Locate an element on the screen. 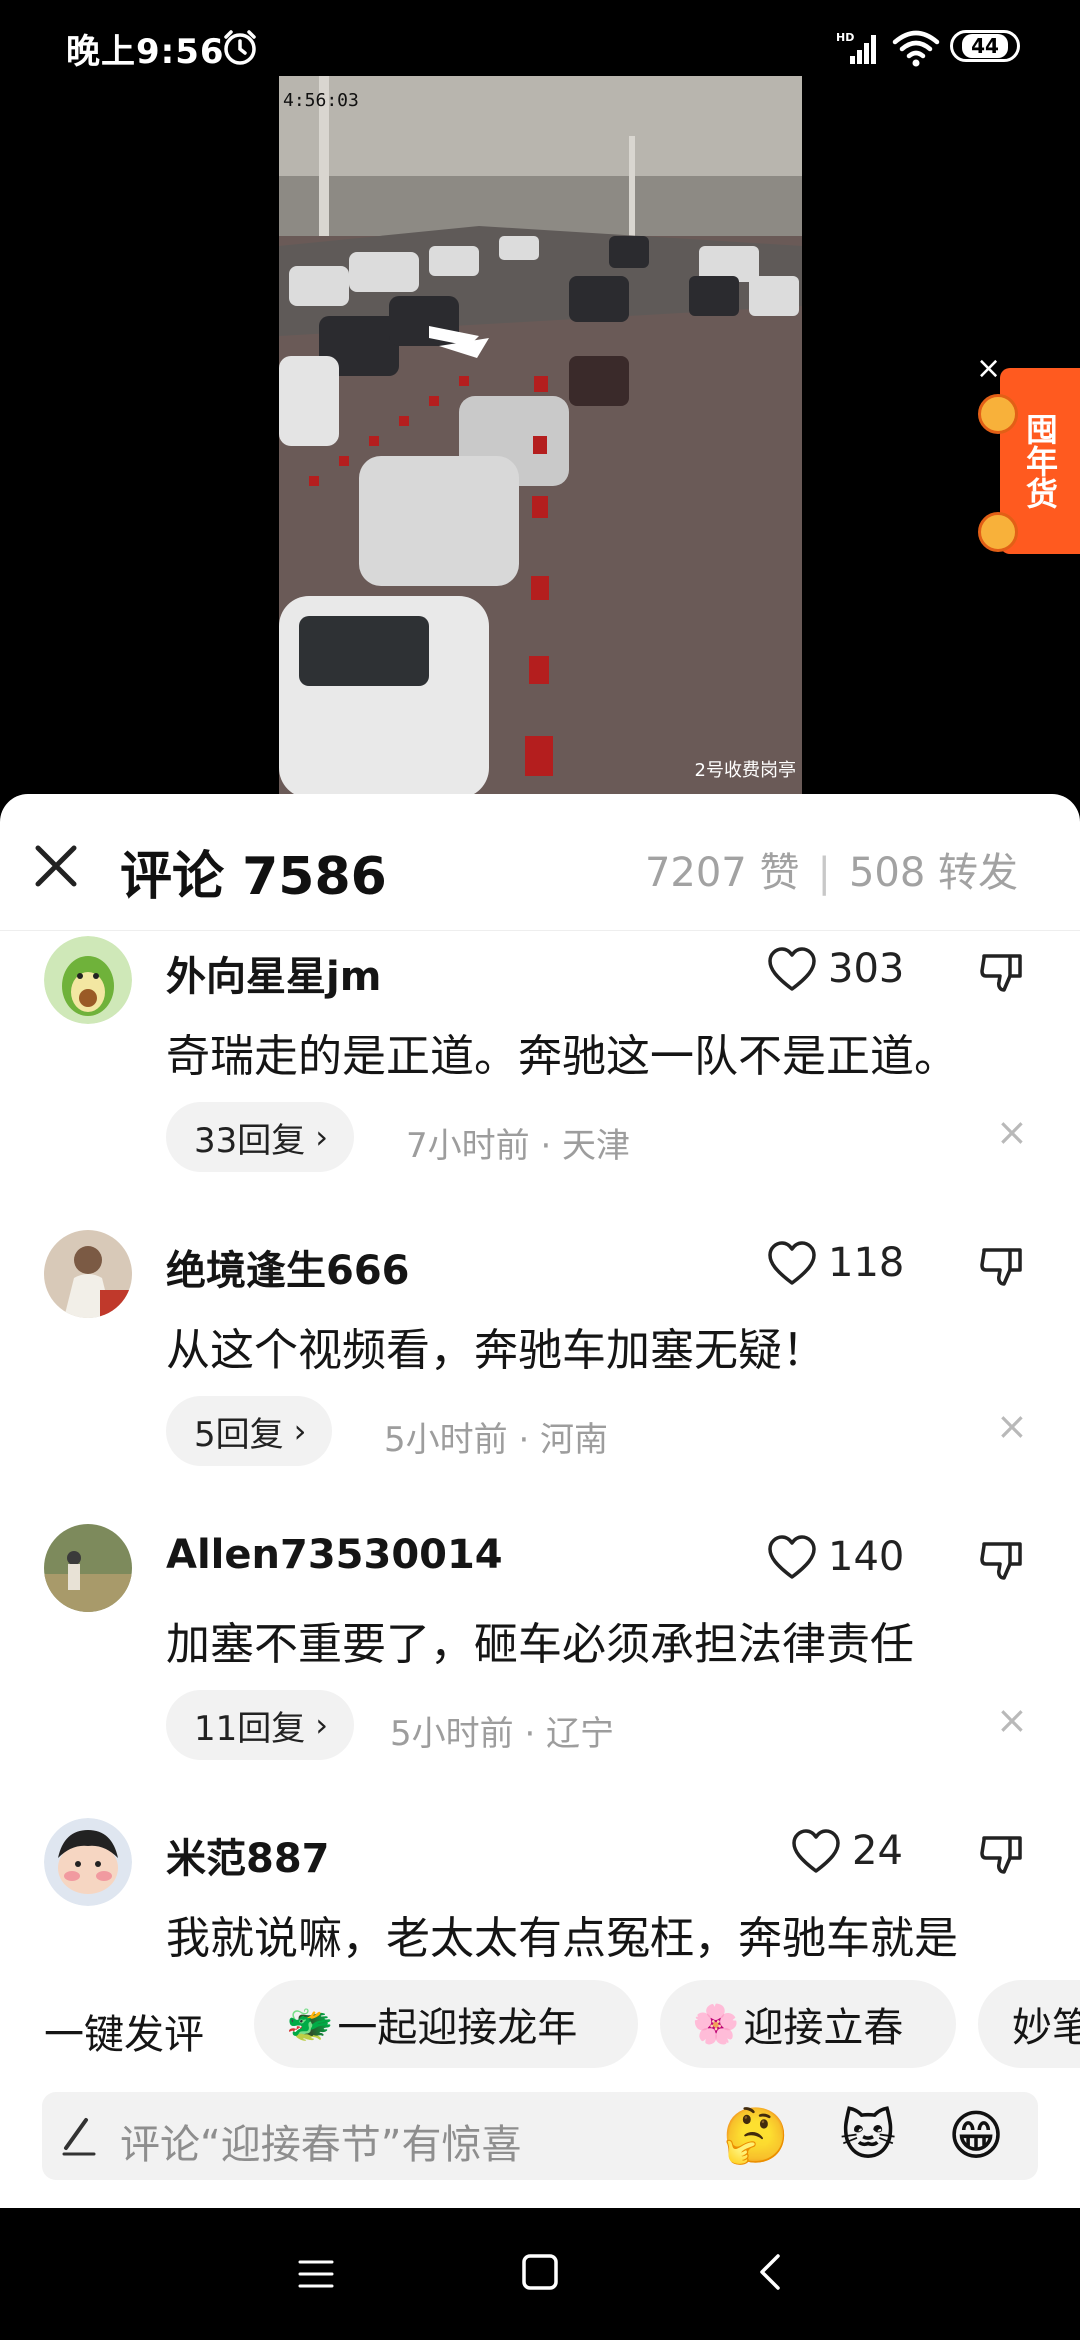 The image size is (1080, 2340). comment-input-placeholder: 评论“迎接春节”有惊喜 is located at coordinates (321, 2145).